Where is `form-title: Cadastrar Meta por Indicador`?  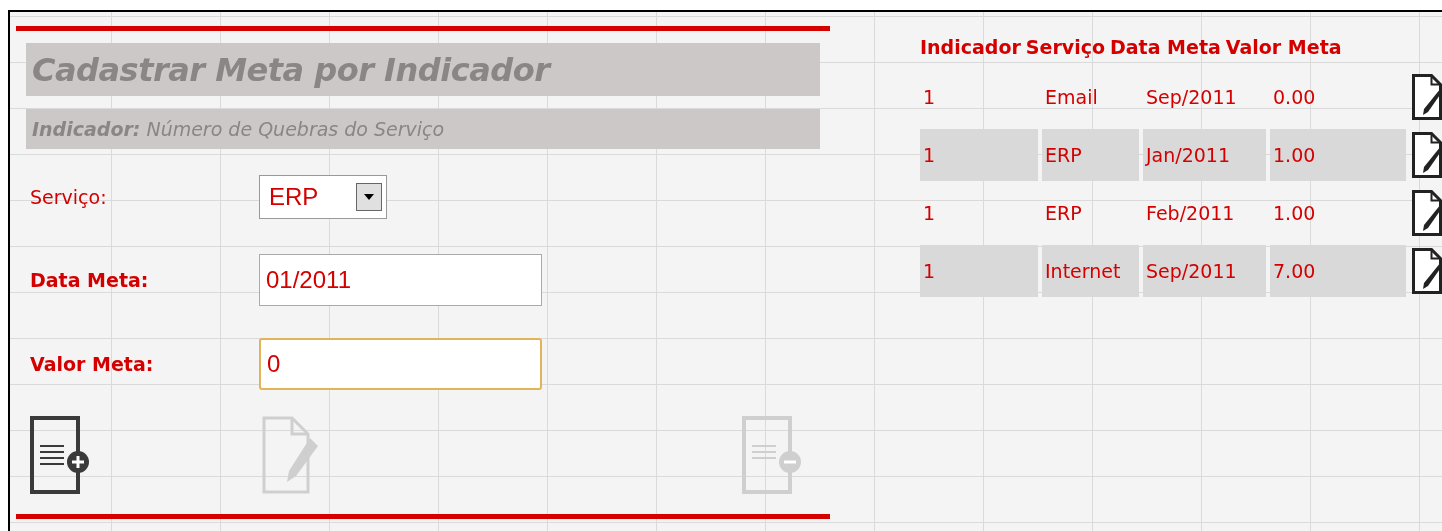
form-title: Cadastrar Meta por Indicador is located at coordinates (423, 69).